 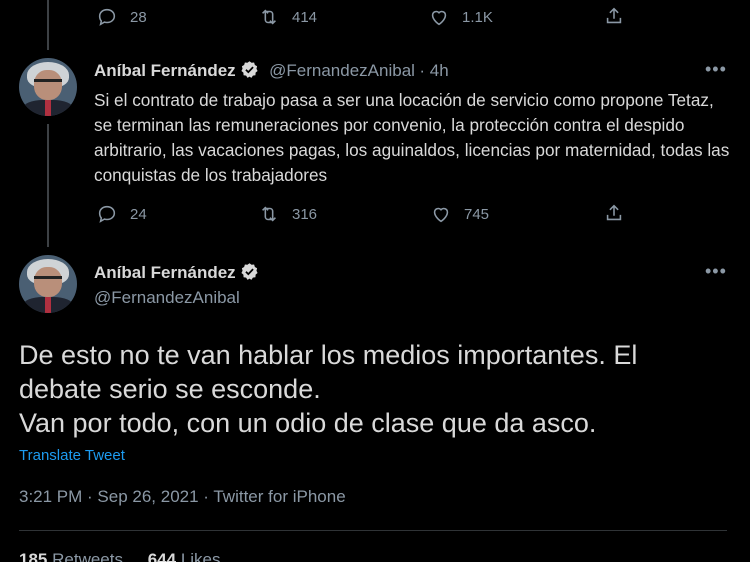 What do you see at coordinates (121, 214) in the screenshot?
I see `reply-button: 24` at bounding box center [121, 214].